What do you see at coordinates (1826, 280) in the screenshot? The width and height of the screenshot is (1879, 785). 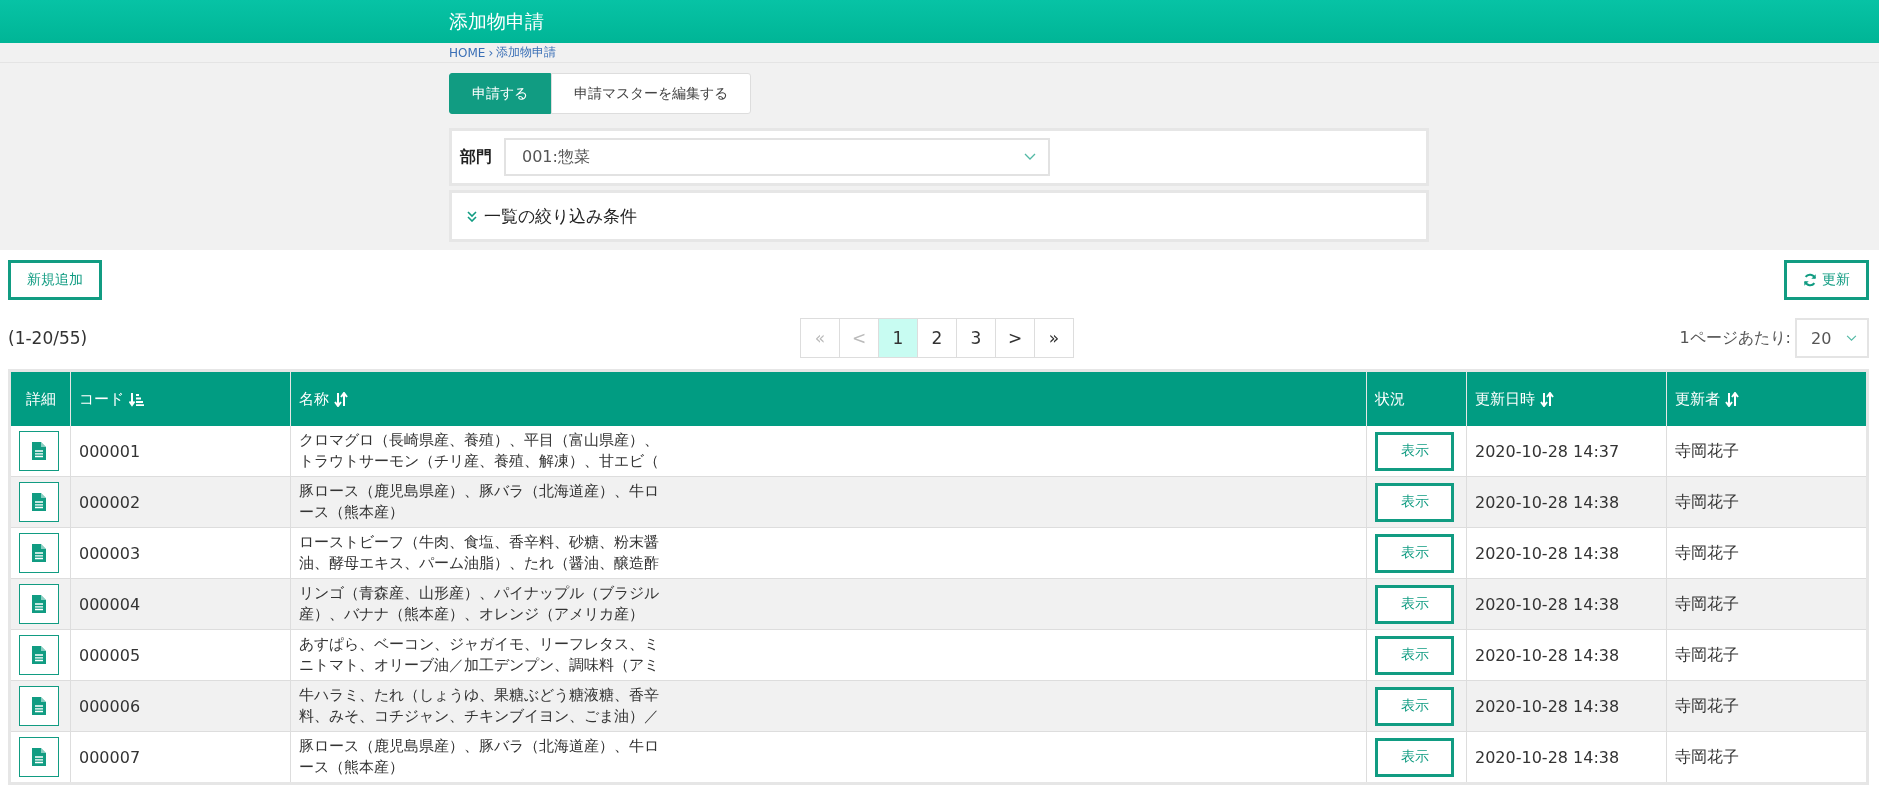 I see `refresh-button: 更新` at bounding box center [1826, 280].